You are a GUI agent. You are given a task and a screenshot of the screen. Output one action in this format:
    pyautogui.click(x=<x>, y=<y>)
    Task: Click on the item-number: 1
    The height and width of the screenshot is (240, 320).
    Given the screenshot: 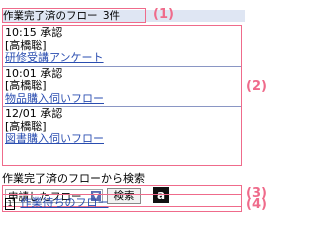 What is the action you would take?
    pyautogui.click(x=10, y=204)
    